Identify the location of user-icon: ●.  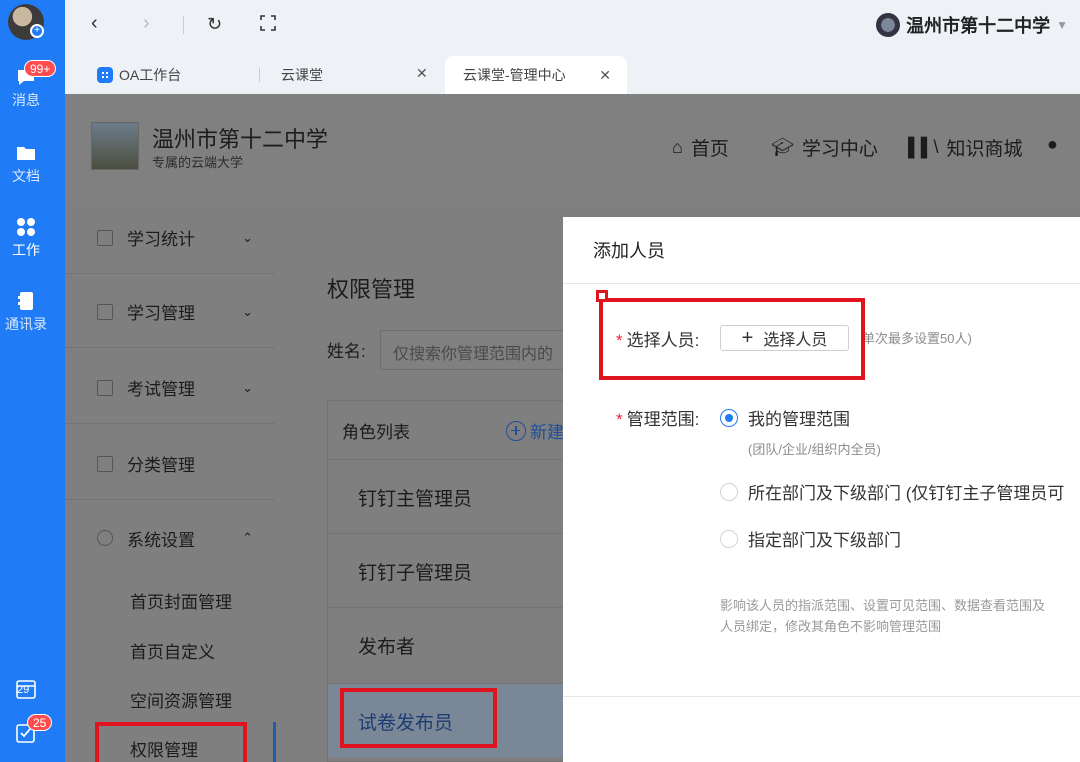
(1052, 144).